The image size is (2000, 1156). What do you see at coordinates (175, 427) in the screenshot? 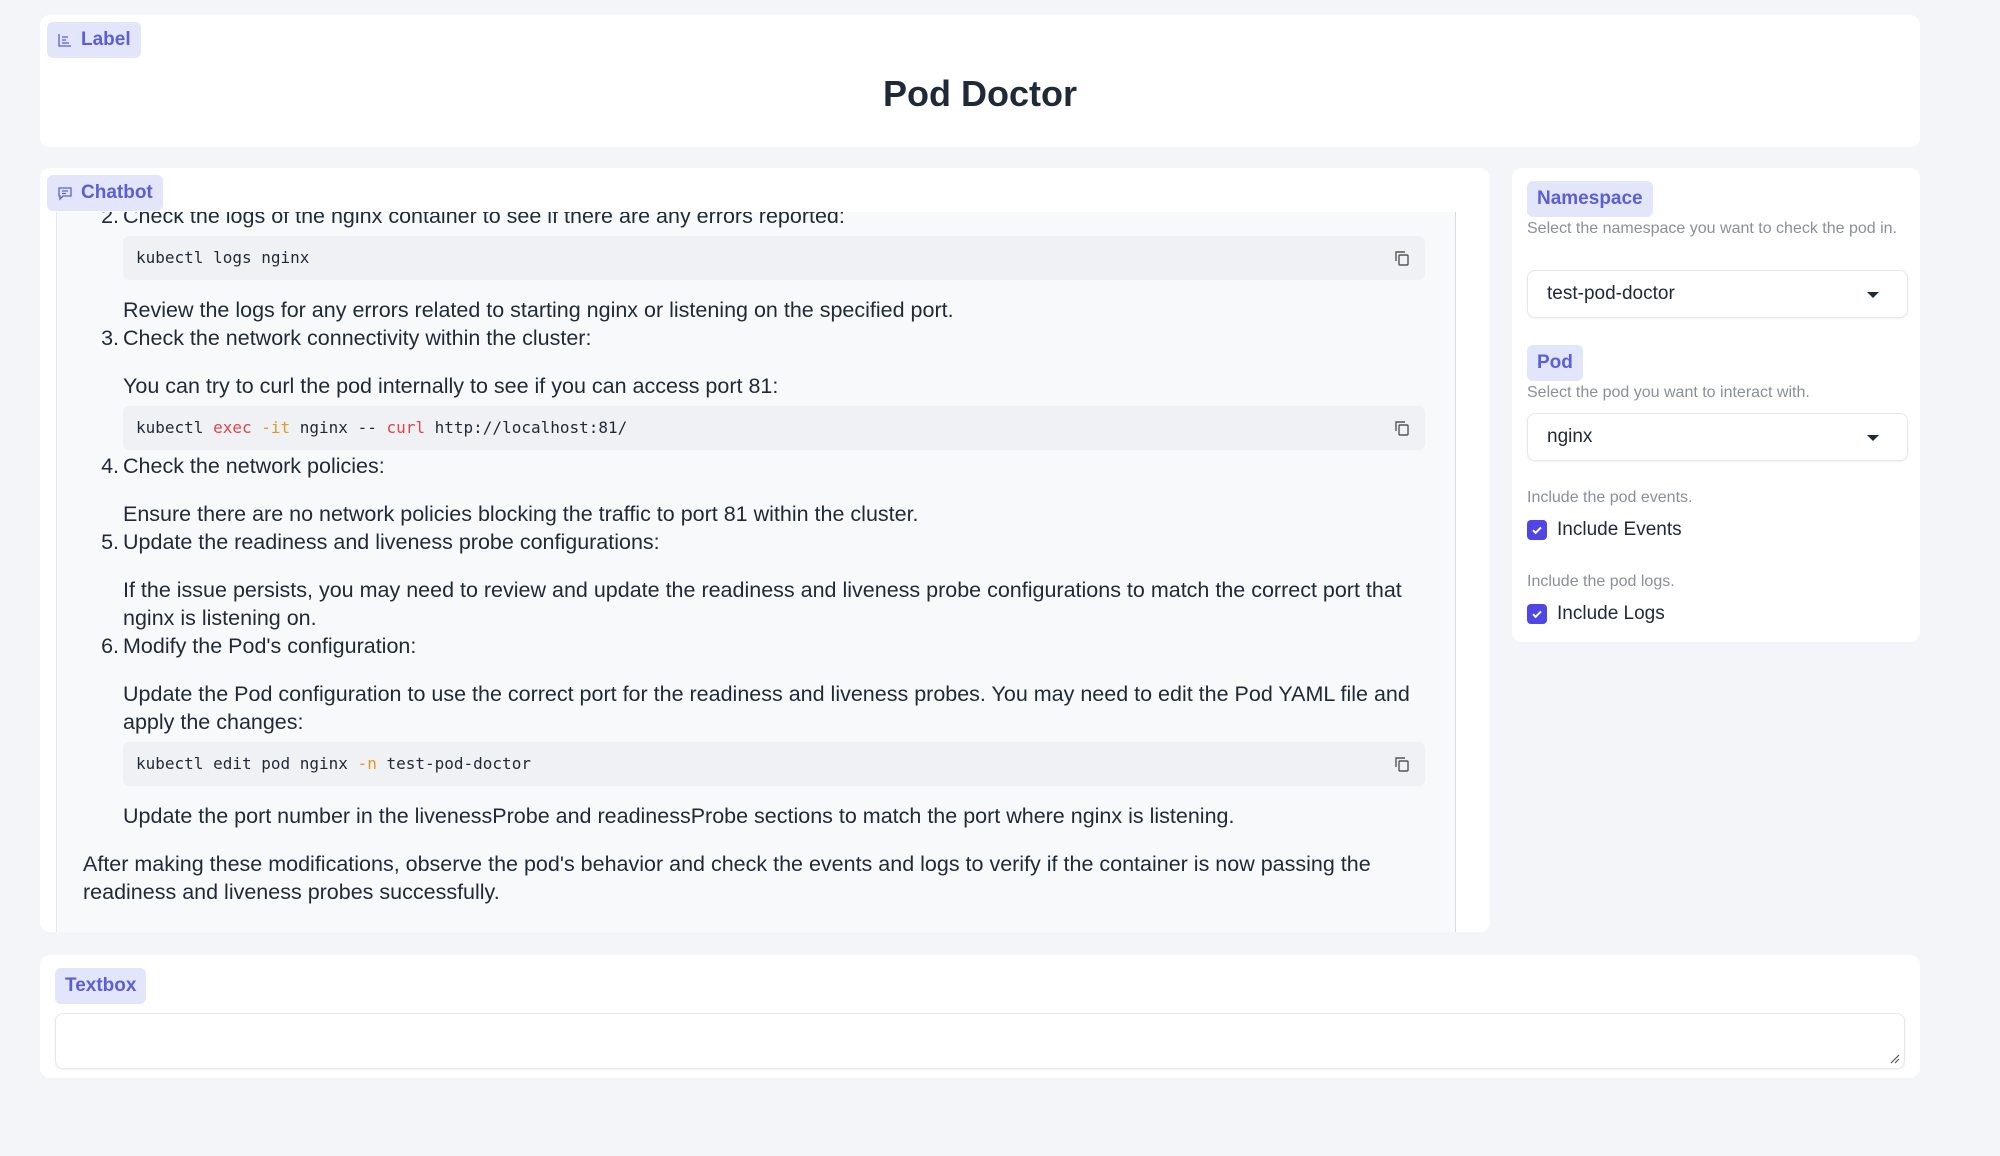
I see `code-token: kubectl` at bounding box center [175, 427].